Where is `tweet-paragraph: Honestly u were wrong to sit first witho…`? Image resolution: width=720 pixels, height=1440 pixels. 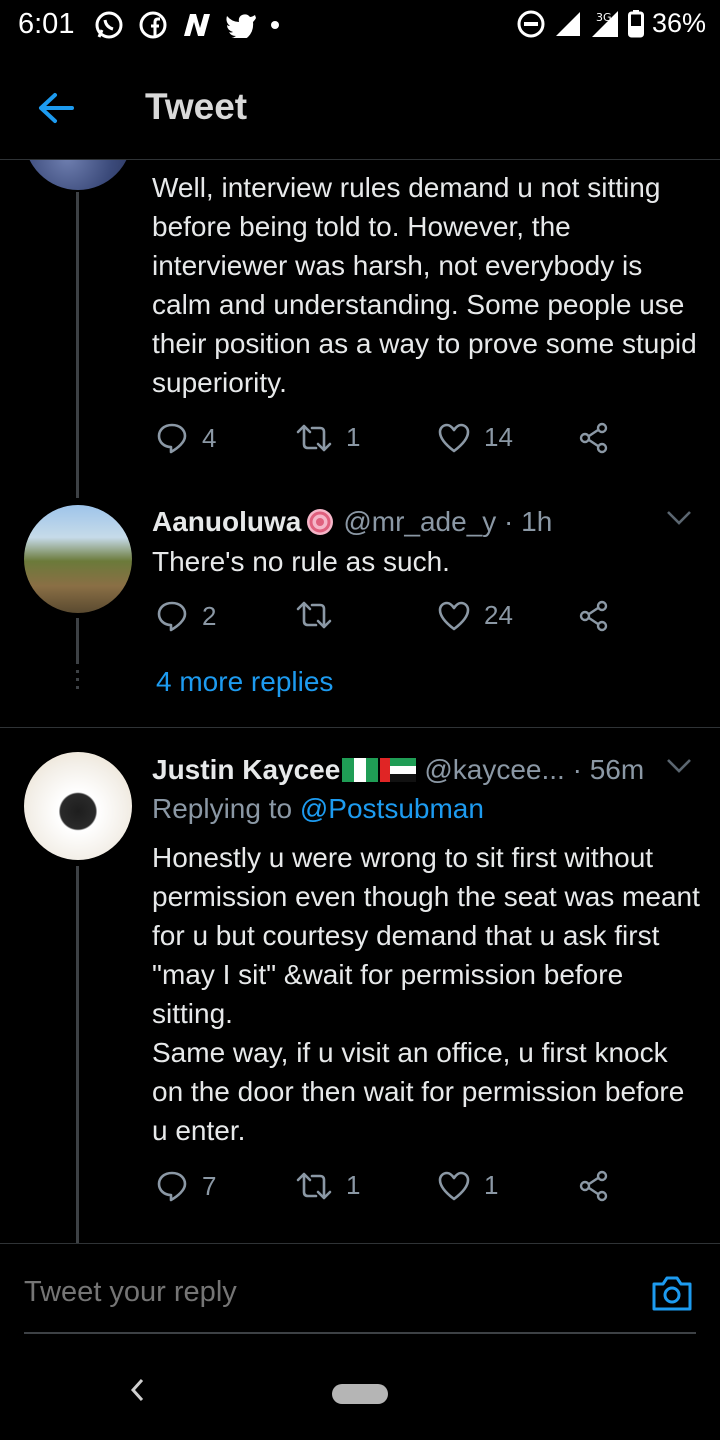 tweet-paragraph: Honestly u were wrong to sit first witho… is located at coordinates (426, 935).